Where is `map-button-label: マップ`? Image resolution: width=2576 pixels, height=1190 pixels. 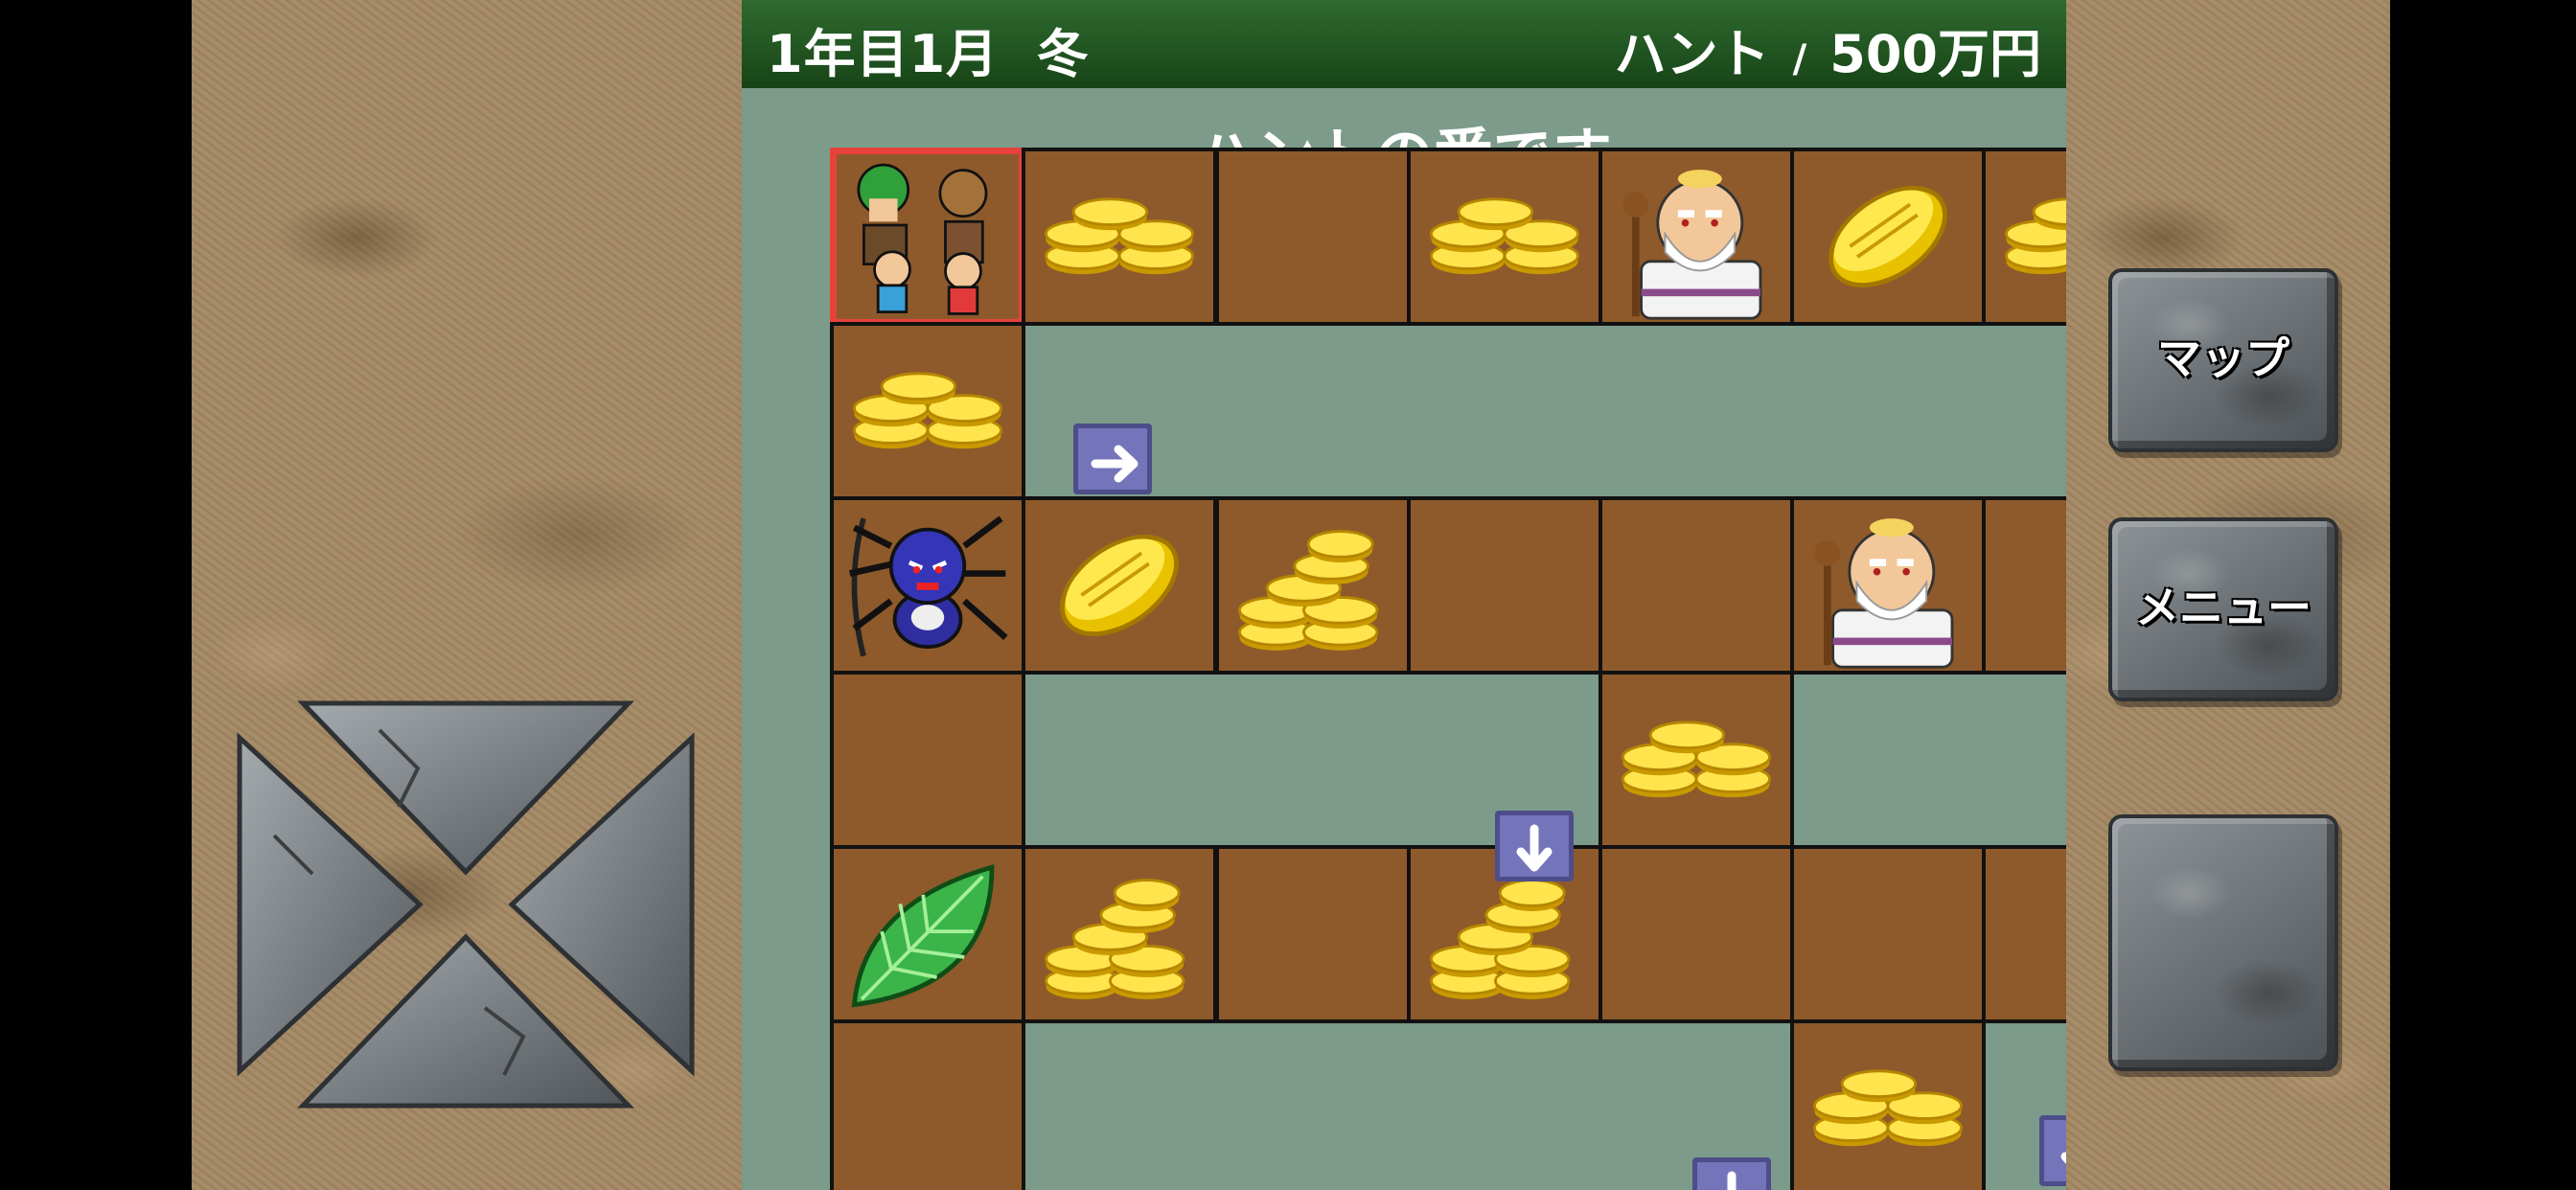 map-button-label: マップ is located at coordinates (2223, 358).